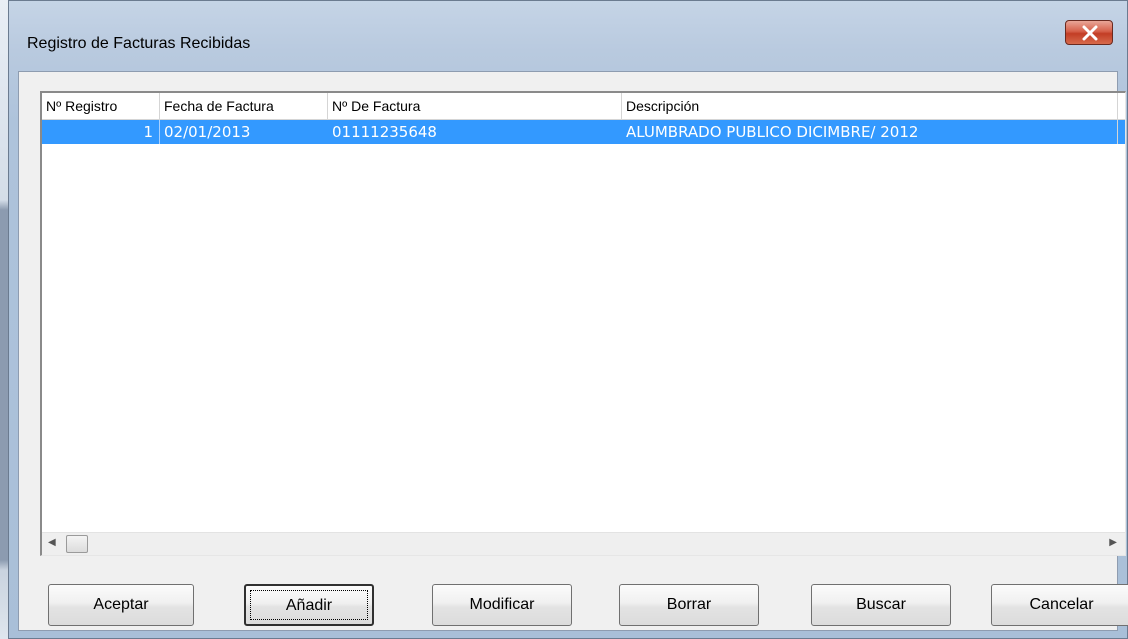 Image resolution: width=1128 pixels, height=639 pixels. I want to click on column-header-fecha: Fecha de Factura, so click(244, 106).